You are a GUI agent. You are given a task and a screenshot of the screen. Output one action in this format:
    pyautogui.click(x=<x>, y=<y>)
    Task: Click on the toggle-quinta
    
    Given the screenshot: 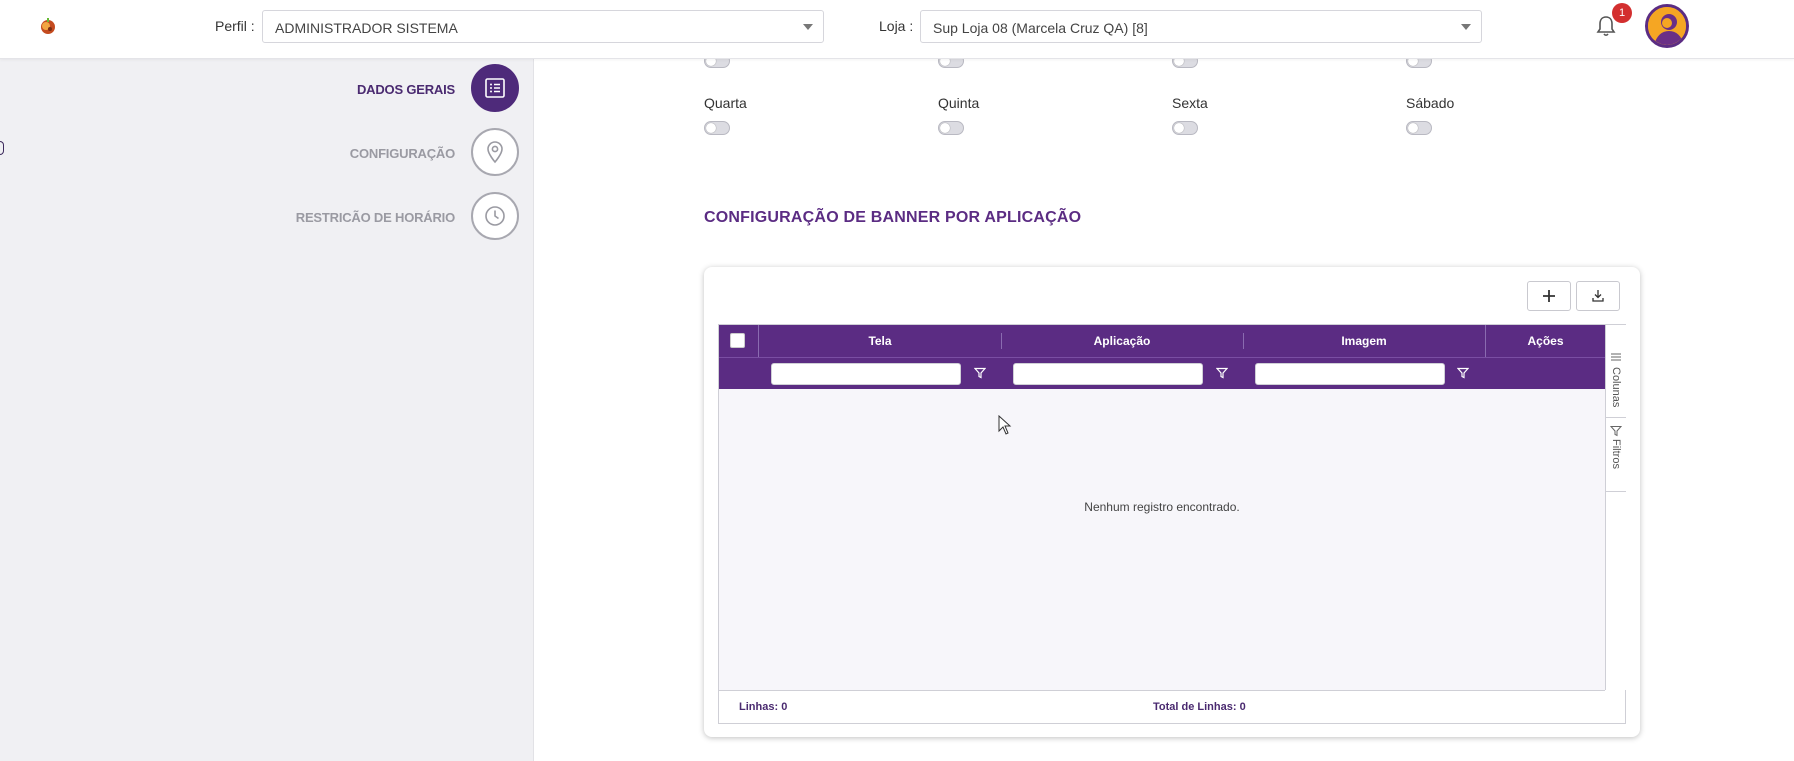 What is the action you would take?
    pyautogui.click(x=951, y=128)
    